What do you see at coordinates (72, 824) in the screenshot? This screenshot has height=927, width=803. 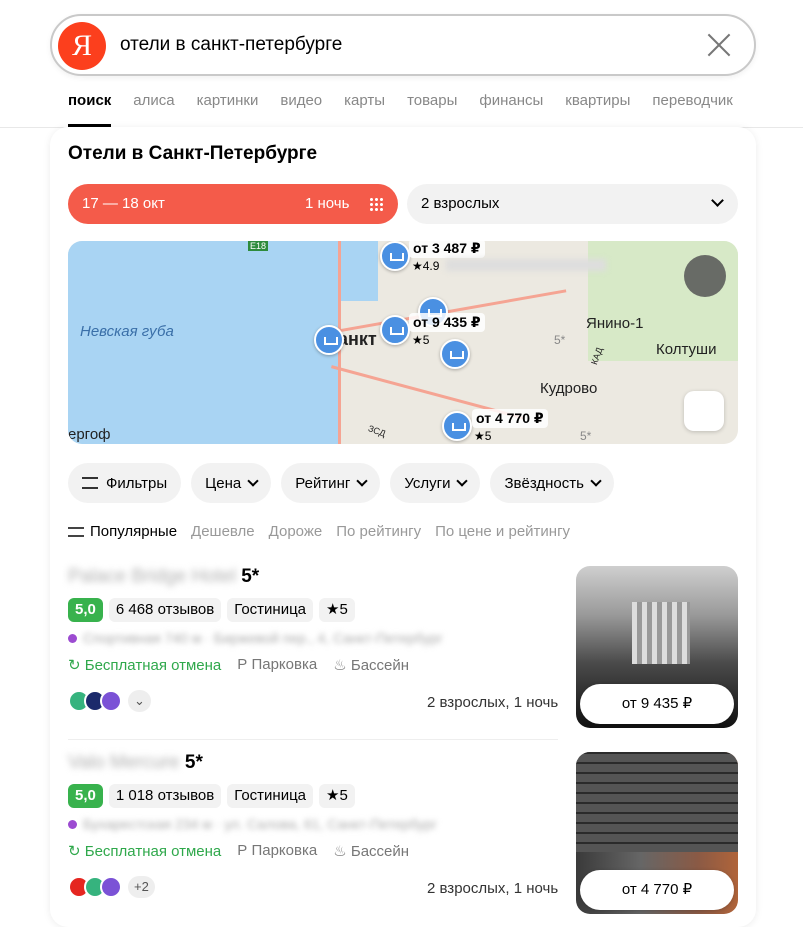 I see `metro-icon` at bounding box center [72, 824].